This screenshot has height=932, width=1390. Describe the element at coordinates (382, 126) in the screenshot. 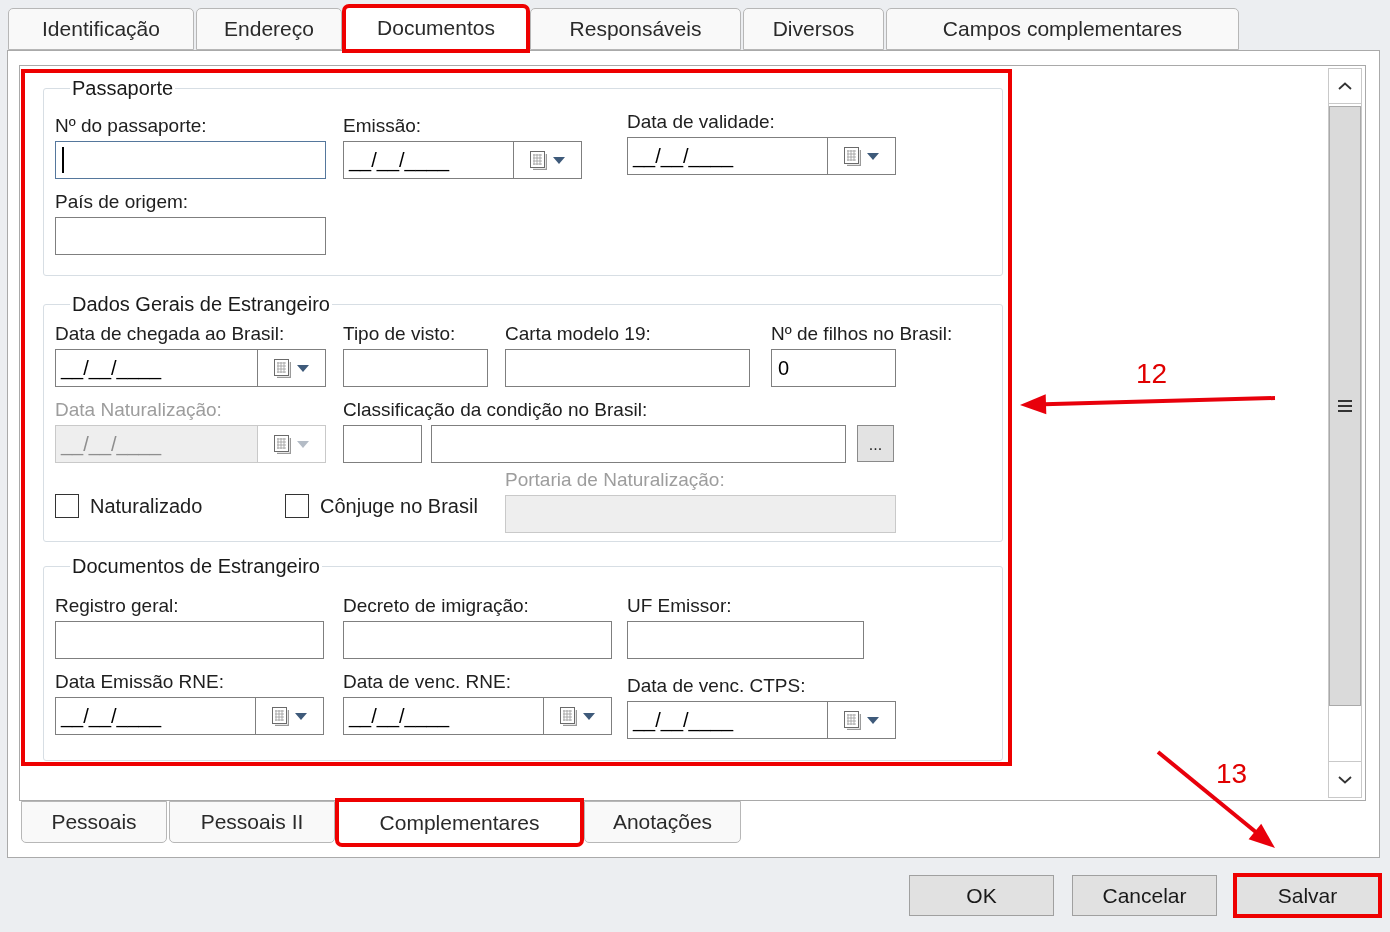

I see `field-label: Emissão:` at that location.